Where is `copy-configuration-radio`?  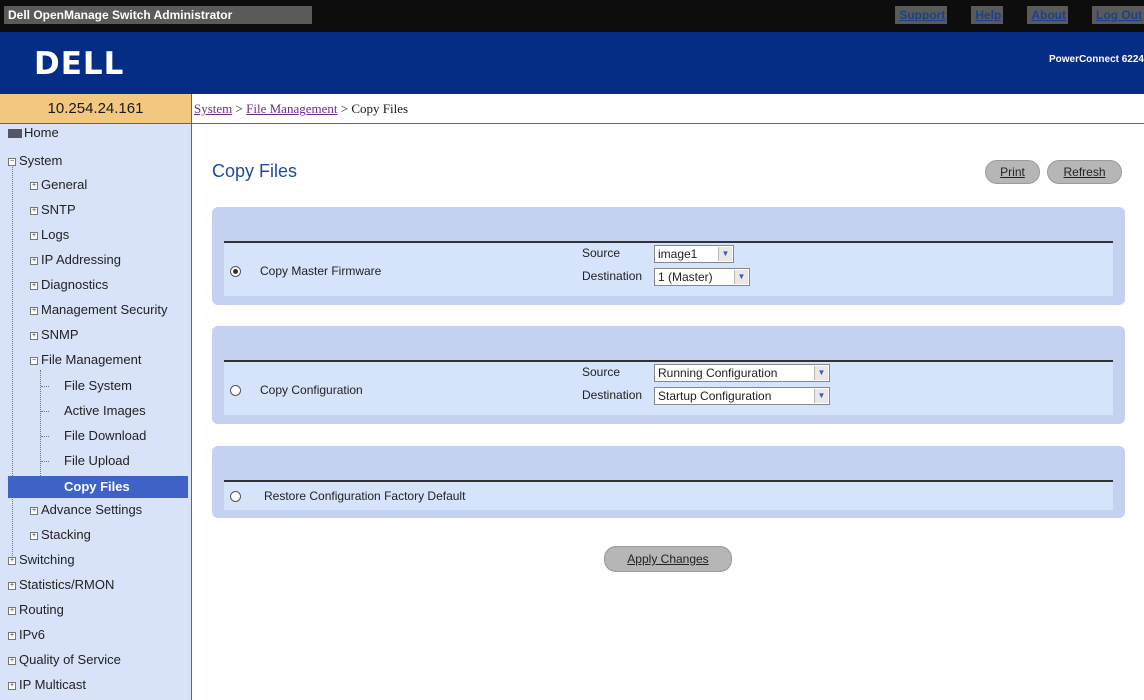
copy-configuration-radio is located at coordinates (235, 390).